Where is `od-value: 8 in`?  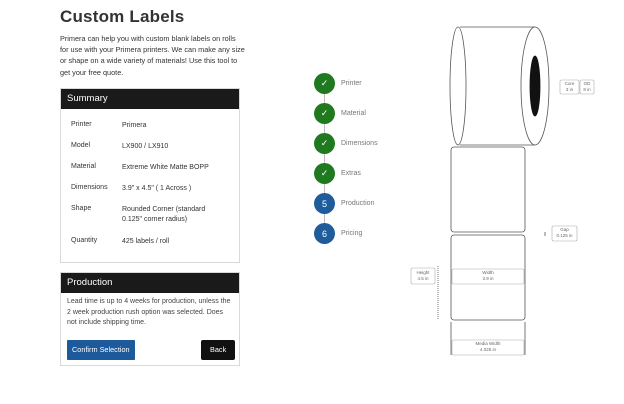 od-value: 8 in is located at coordinates (587, 89).